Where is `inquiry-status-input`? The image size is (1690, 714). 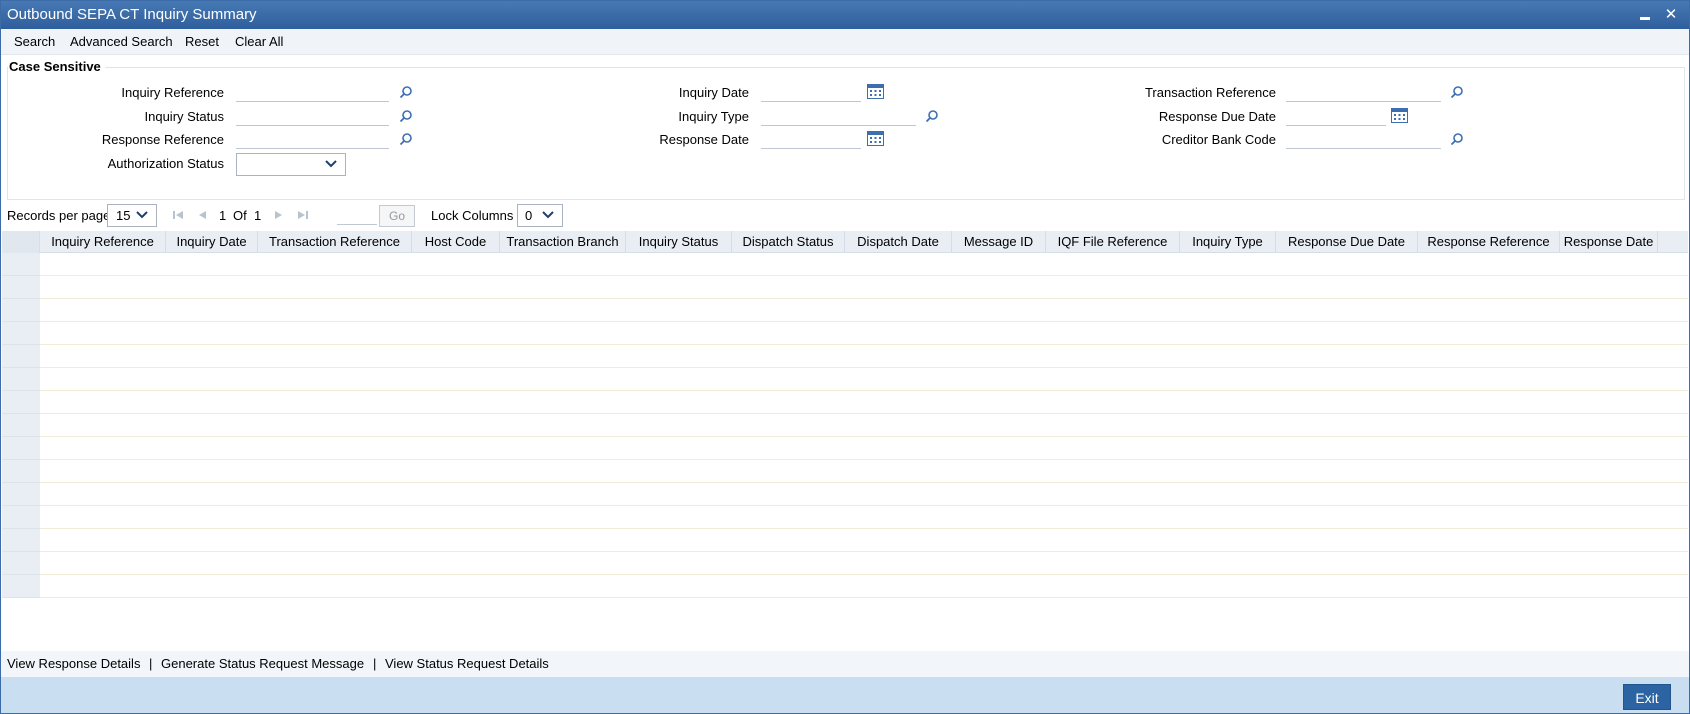 inquiry-status-input is located at coordinates (312, 117).